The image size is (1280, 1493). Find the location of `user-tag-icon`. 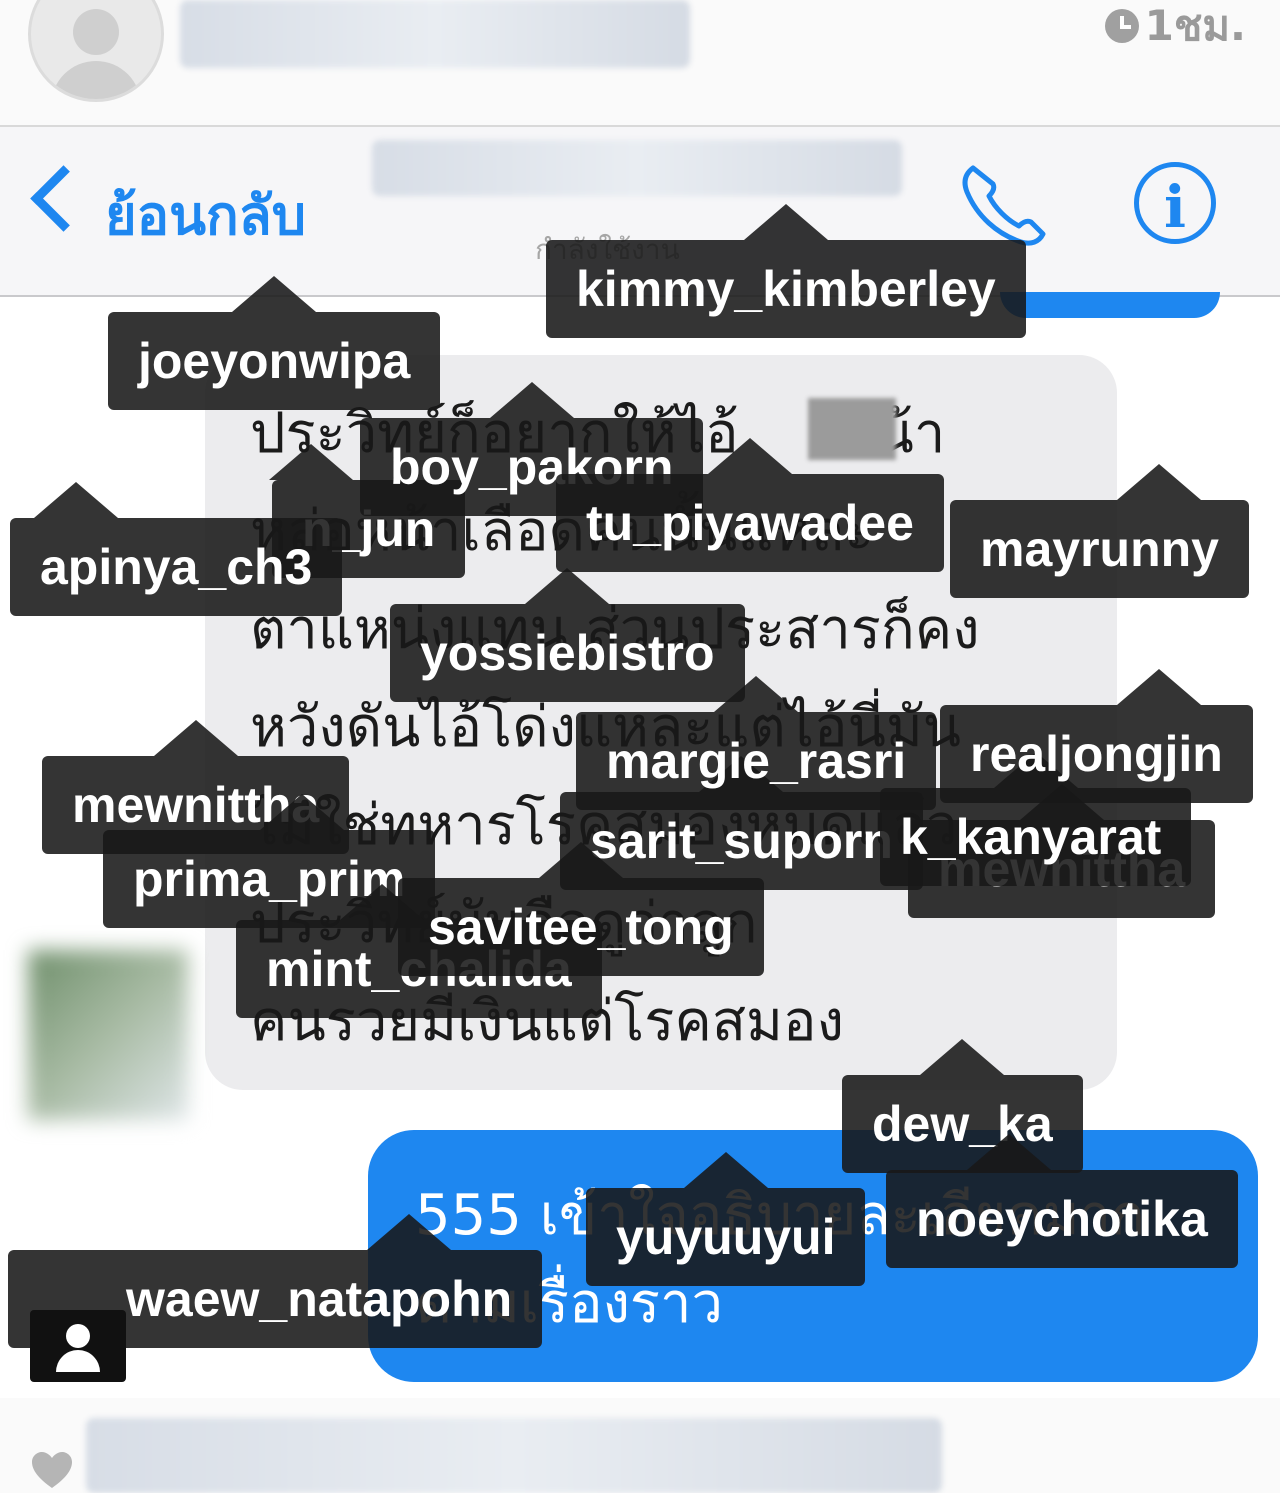

user-tag-icon is located at coordinates (78, 1346).